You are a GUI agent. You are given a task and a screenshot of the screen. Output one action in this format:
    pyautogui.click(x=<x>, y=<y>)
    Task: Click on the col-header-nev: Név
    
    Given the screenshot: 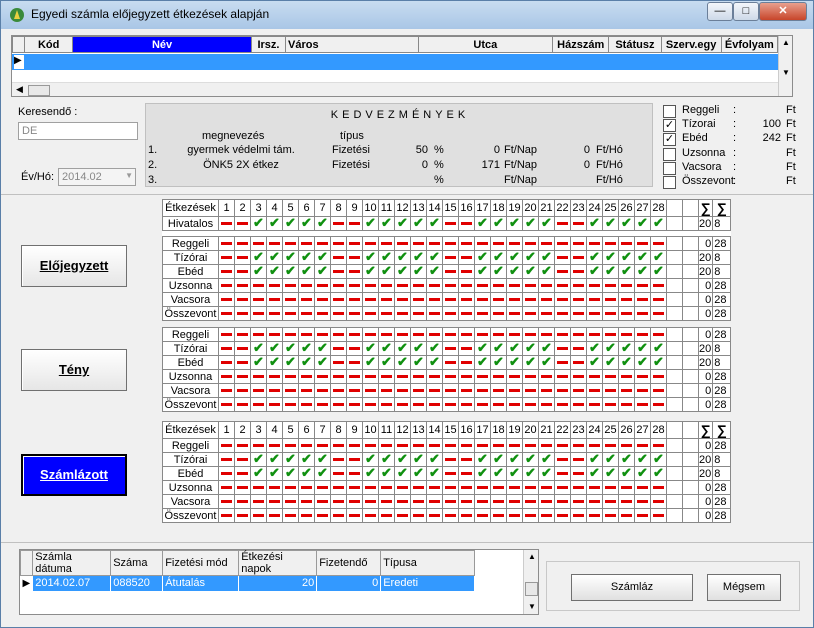 What is the action you would take?
    pyautogui.click(x=162, y=44)
    